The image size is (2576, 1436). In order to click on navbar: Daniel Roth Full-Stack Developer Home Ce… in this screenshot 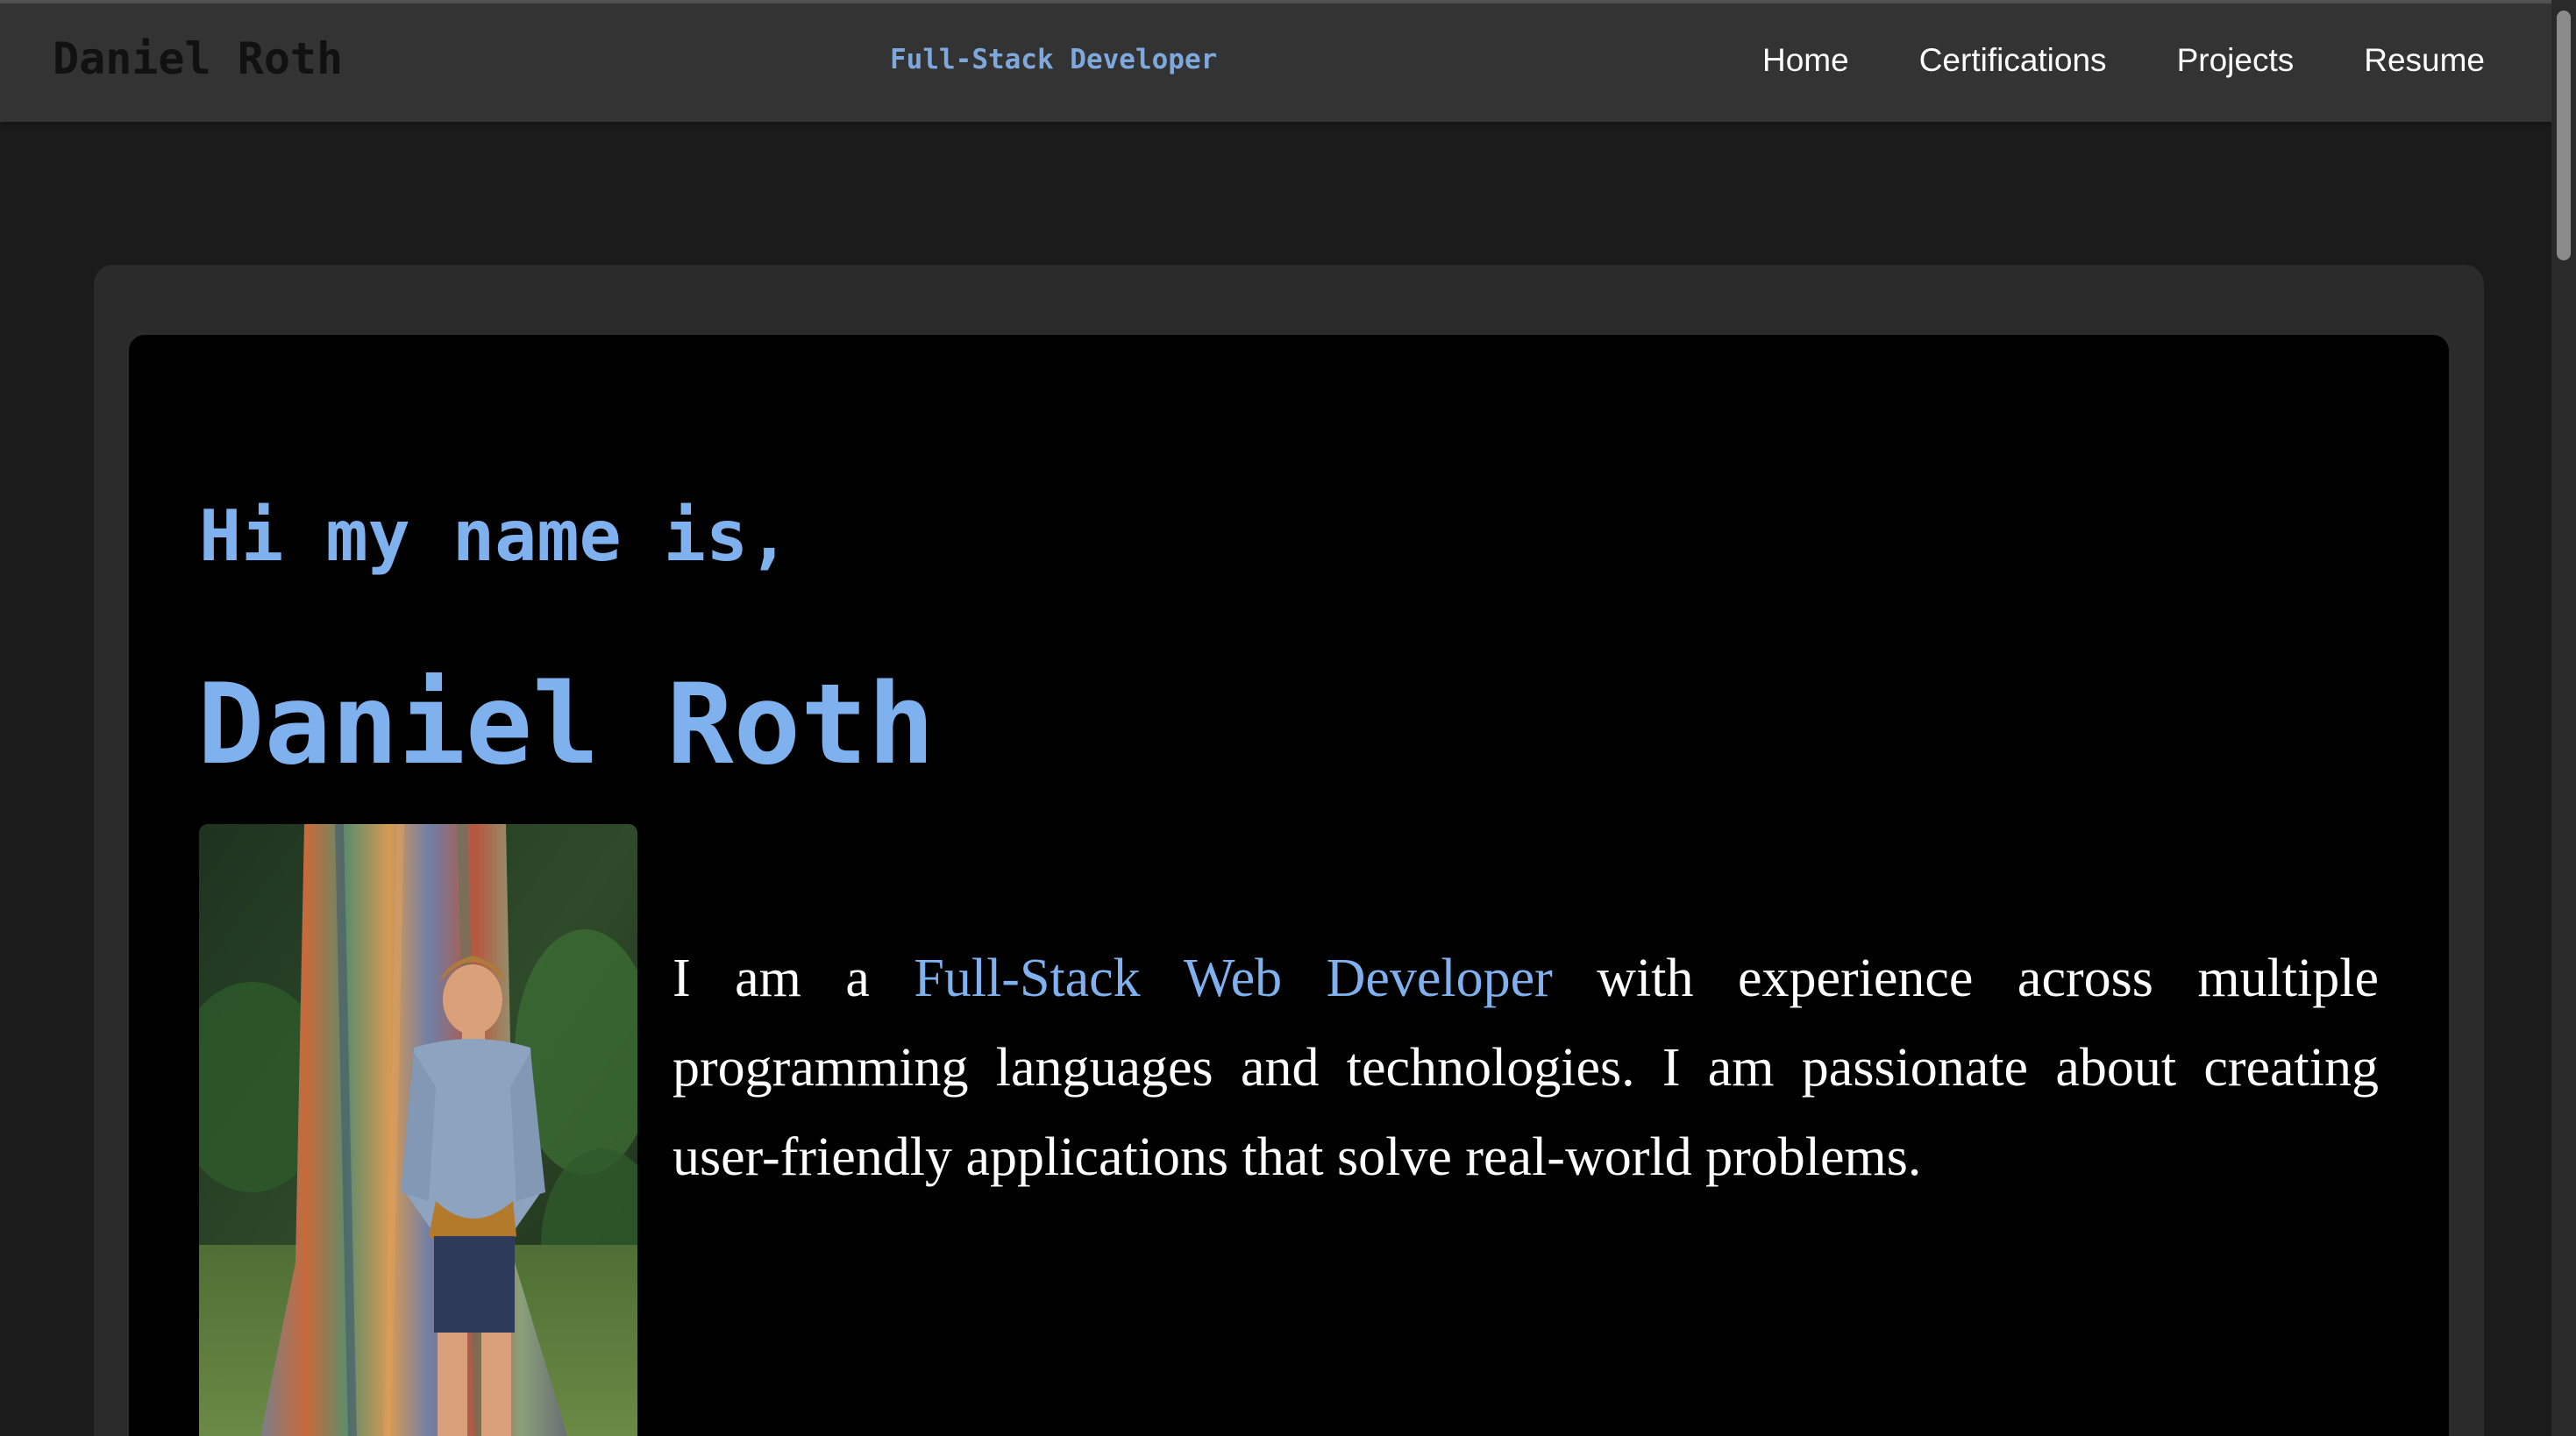, I will do `click(1275, 63)`.